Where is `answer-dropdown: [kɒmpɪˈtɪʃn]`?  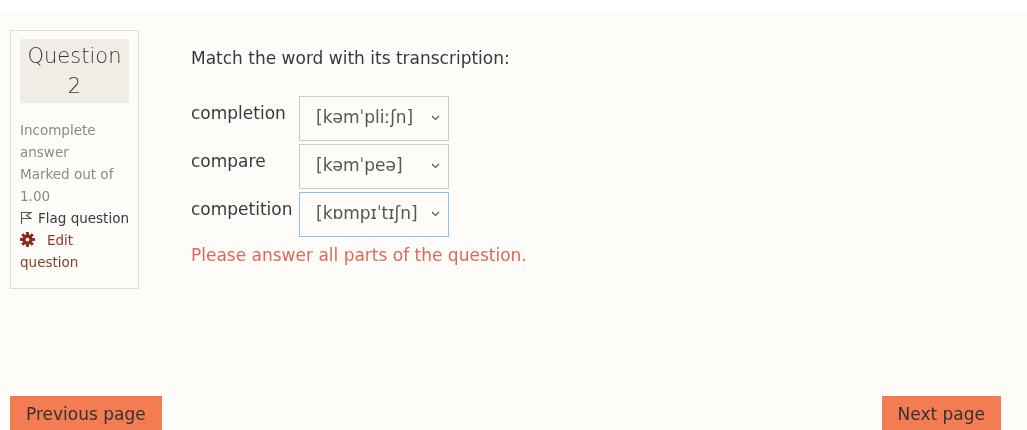 answer-dropdown: [kɒmpɪˈtɪʃn] is located at coordinates (374, 214).